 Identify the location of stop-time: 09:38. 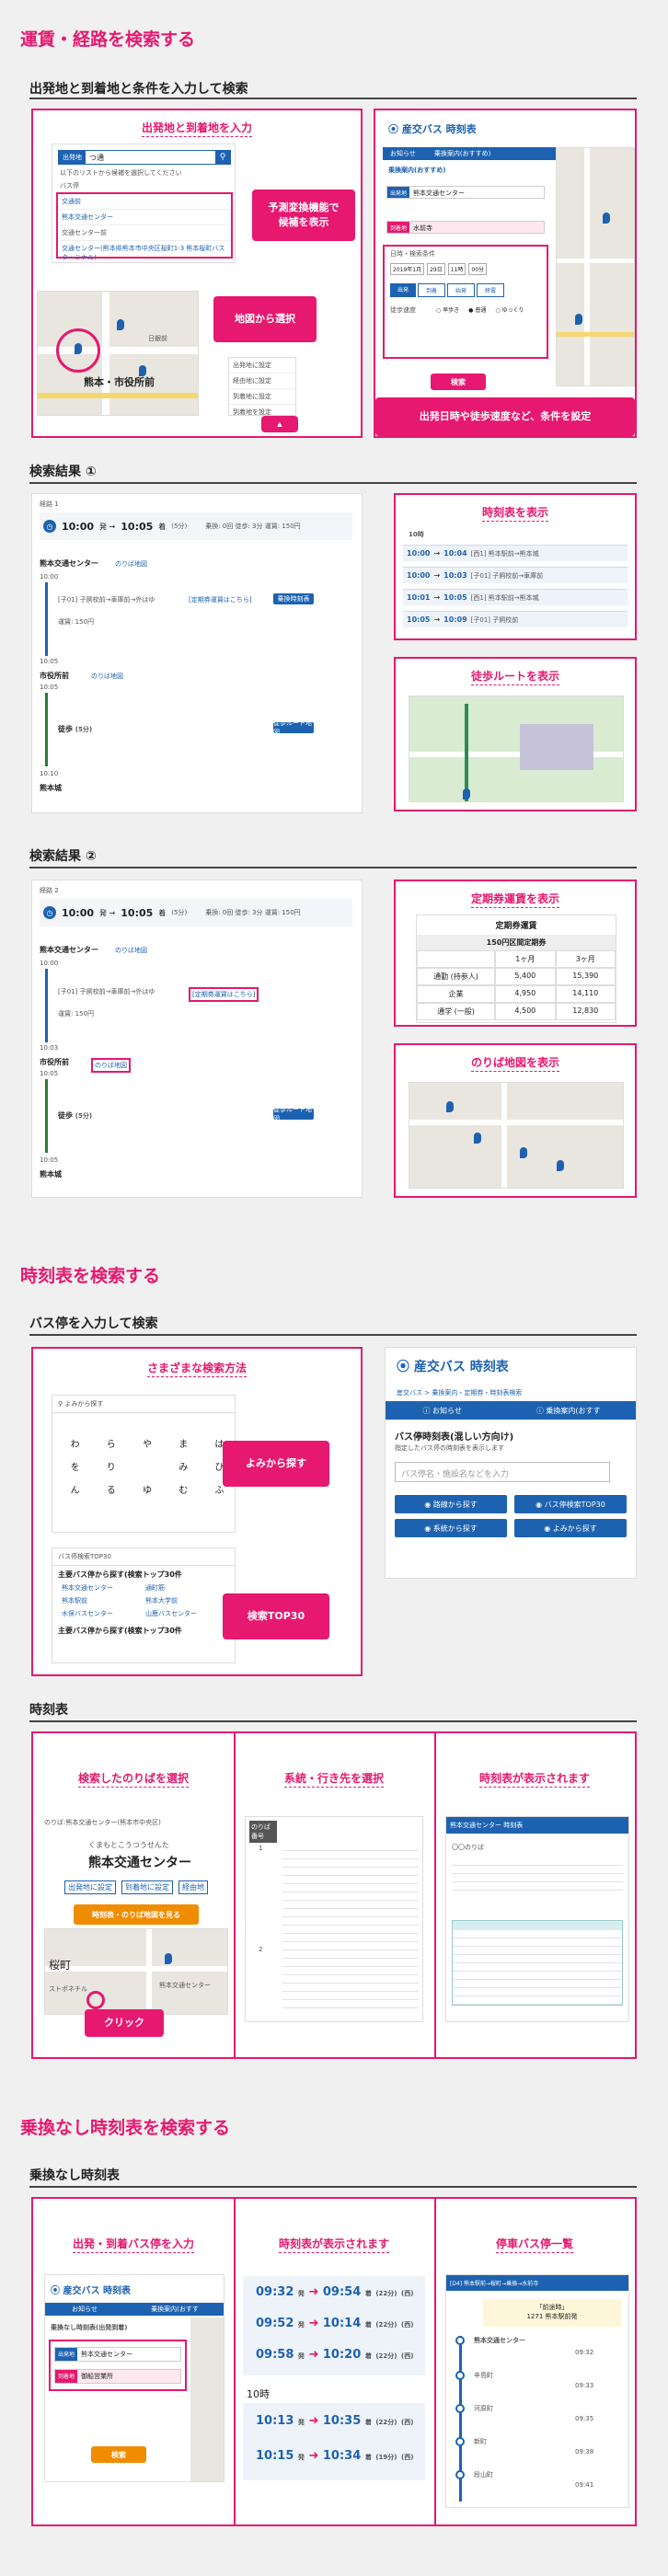
(584, 2451).